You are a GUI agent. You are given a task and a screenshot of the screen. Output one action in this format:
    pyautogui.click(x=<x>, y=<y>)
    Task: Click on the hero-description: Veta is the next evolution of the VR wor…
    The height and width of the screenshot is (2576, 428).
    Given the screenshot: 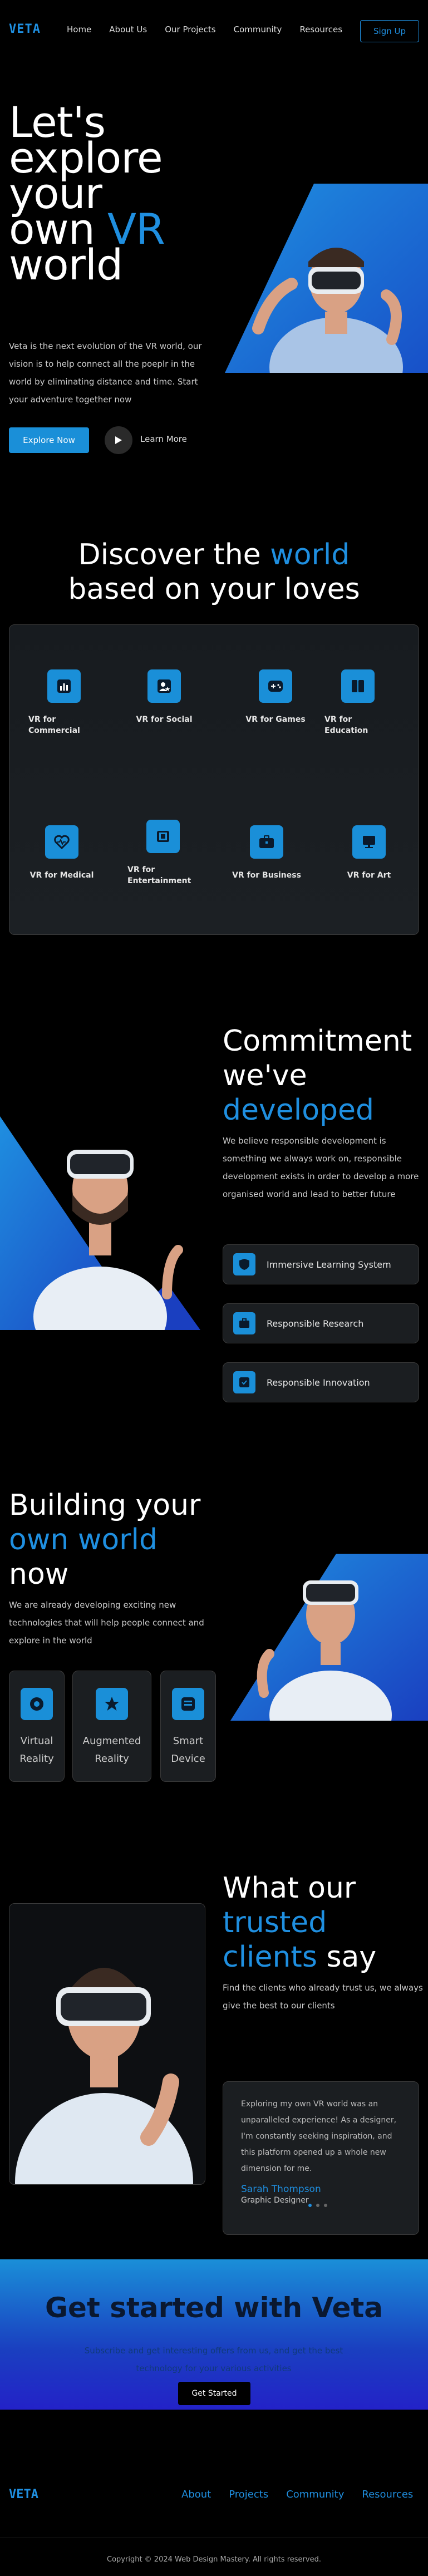 What is the action you would take?
    pyautogui.click(x=105, y=373)
    